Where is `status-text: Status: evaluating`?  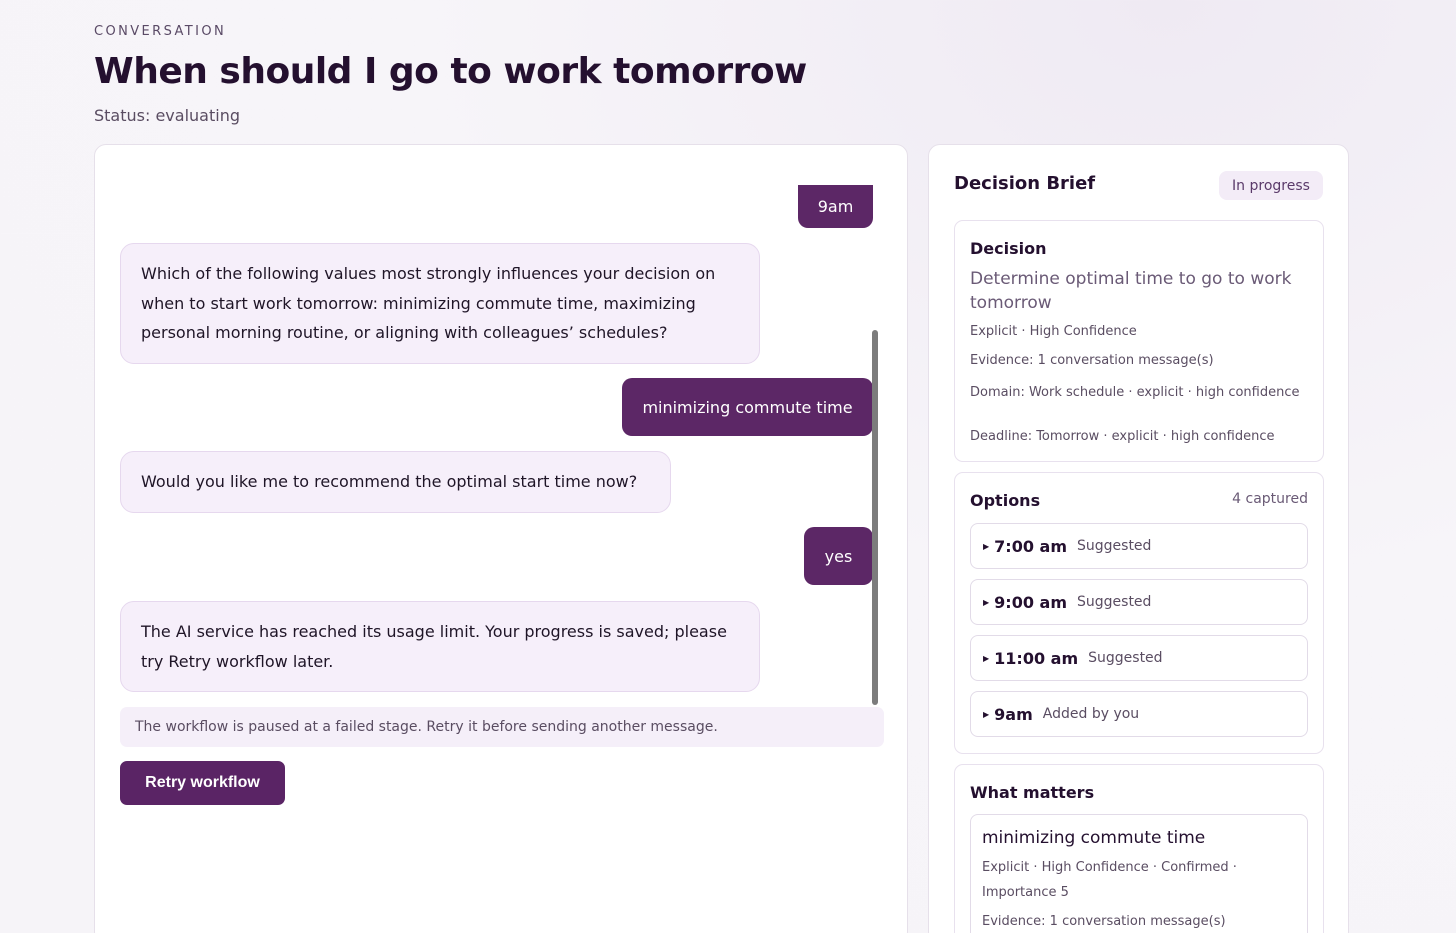 status-text: Status: evaluating is located at coordinates (167, 115).